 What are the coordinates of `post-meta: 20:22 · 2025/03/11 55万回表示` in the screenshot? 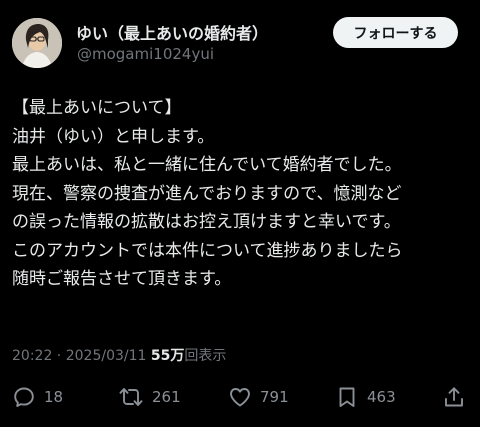 It's located at (119, 355).